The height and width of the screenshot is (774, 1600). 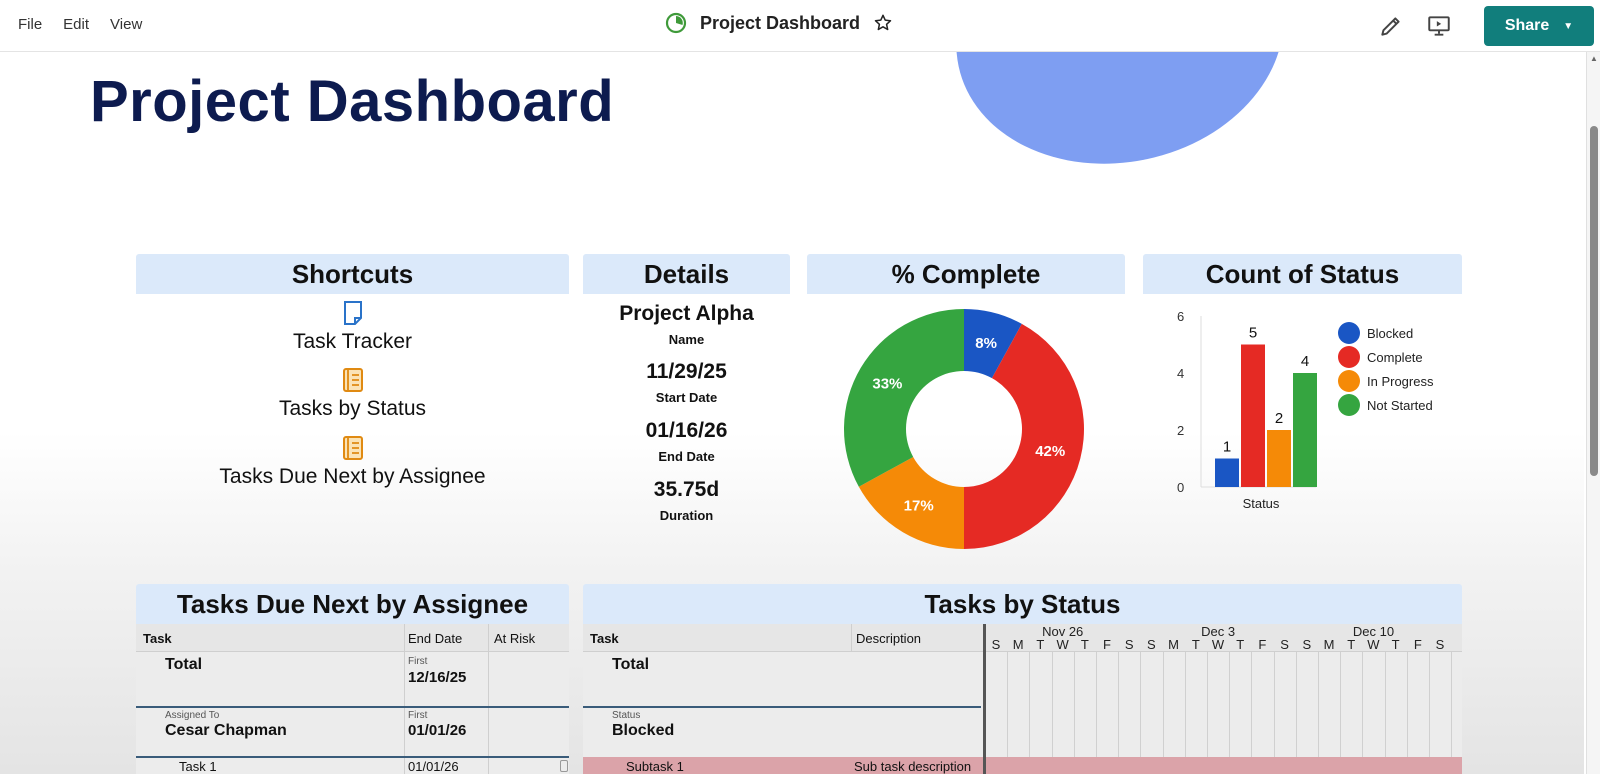 I want to click on table-row: Subtask 1 Sub task description, so click(x=1022, y=765).